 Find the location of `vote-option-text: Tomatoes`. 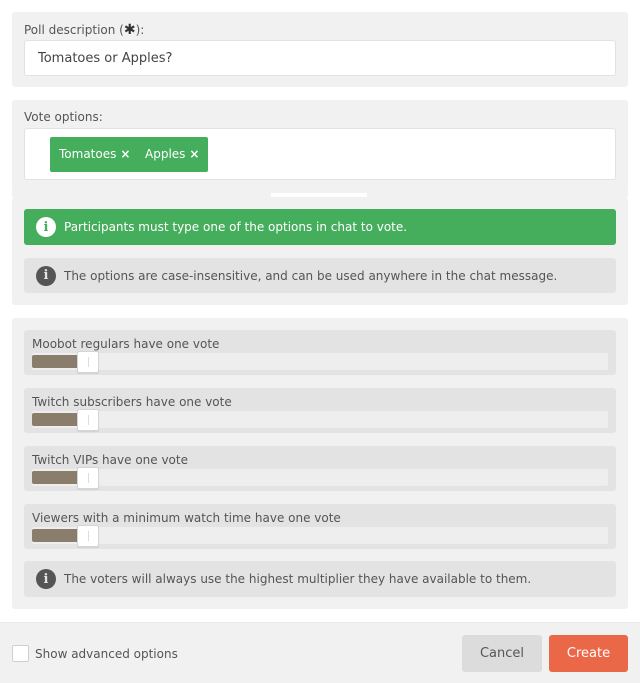

vote-option-text: Tomatoes is located at coordinates (88, 154).